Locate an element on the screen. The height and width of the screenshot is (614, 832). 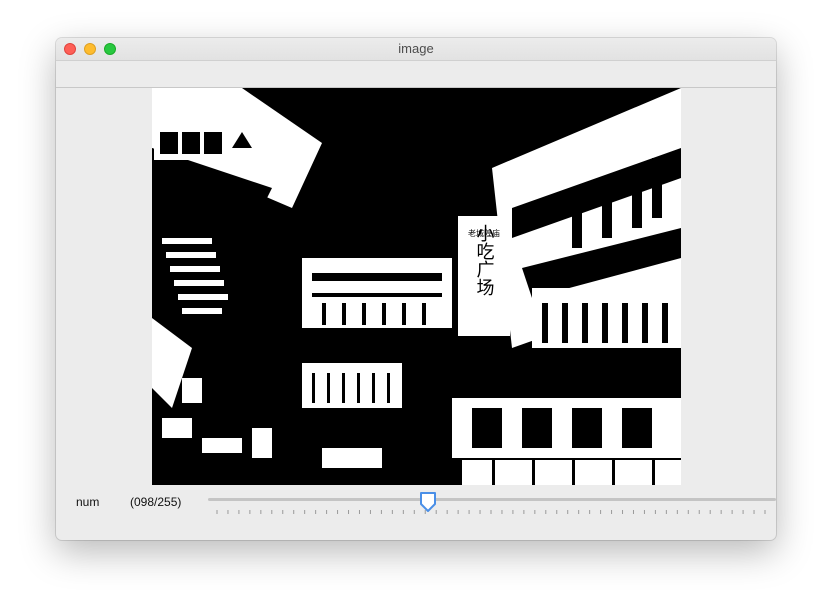
trackbar-label: num is located at coordinates (88, 502).